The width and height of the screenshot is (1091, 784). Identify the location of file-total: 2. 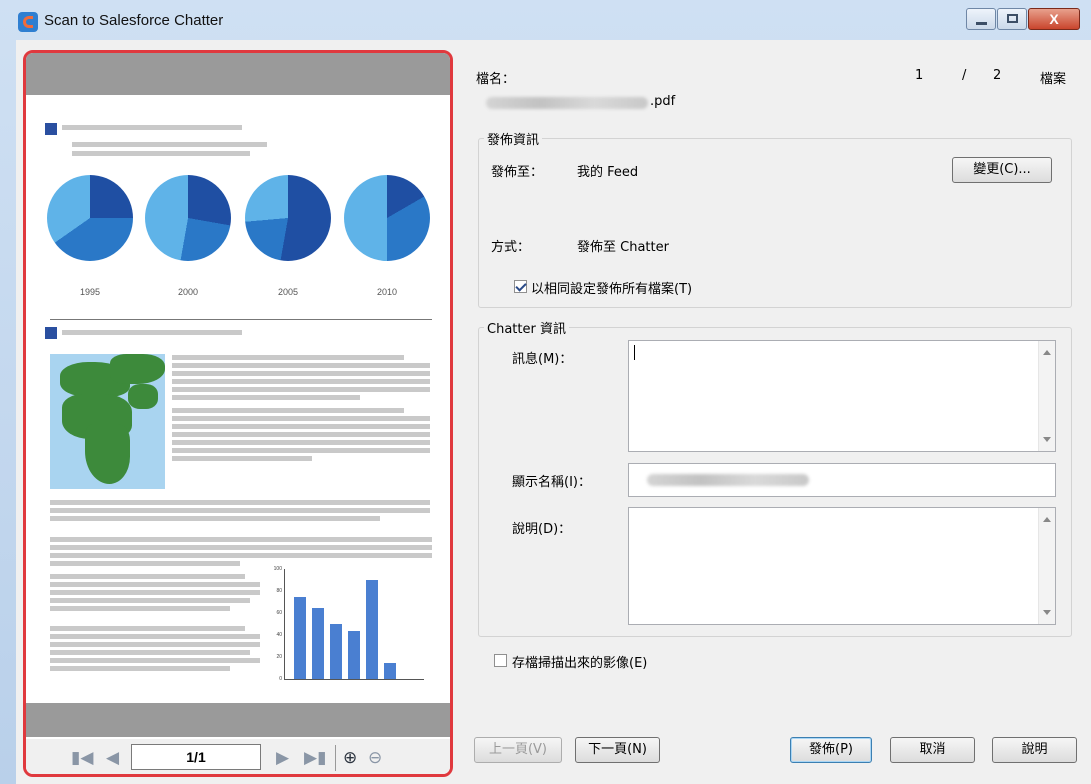
(997, 75).